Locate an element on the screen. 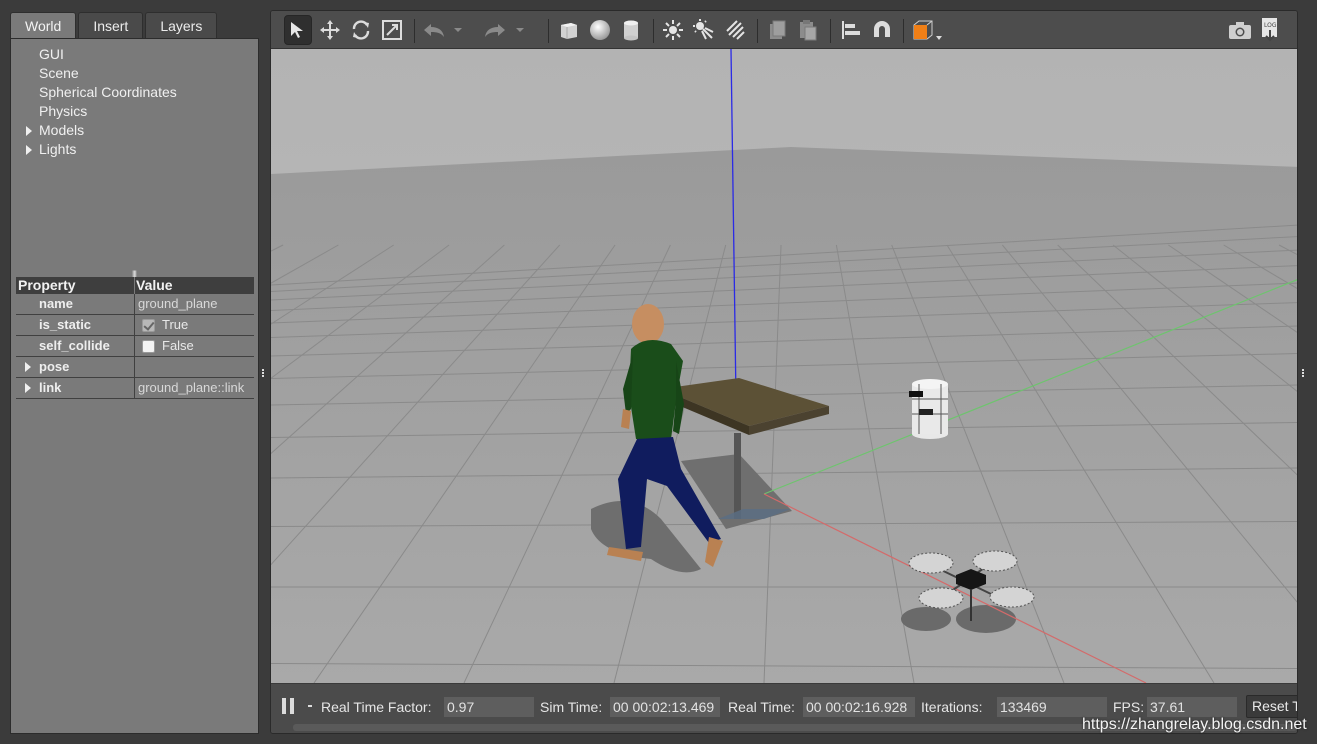  tree-item-label: Lights is located at coordinates (58, 149).